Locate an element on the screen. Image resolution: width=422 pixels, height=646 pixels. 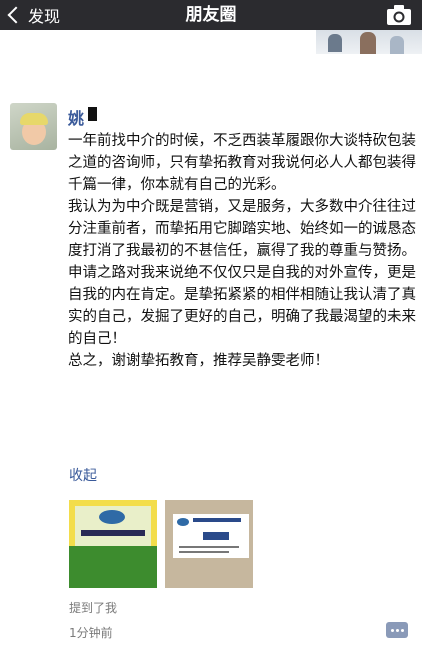
post-paragraph: 总之，谢谢挚拓教育，推荐吴静雯老师！ is located at coordinates (198, 361).